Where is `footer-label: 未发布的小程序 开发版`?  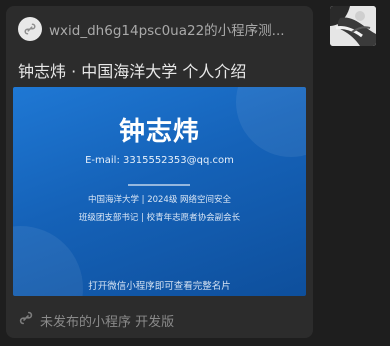
footer-label: 未发布的小程序 开发版 is located at coordinates (107, 322).